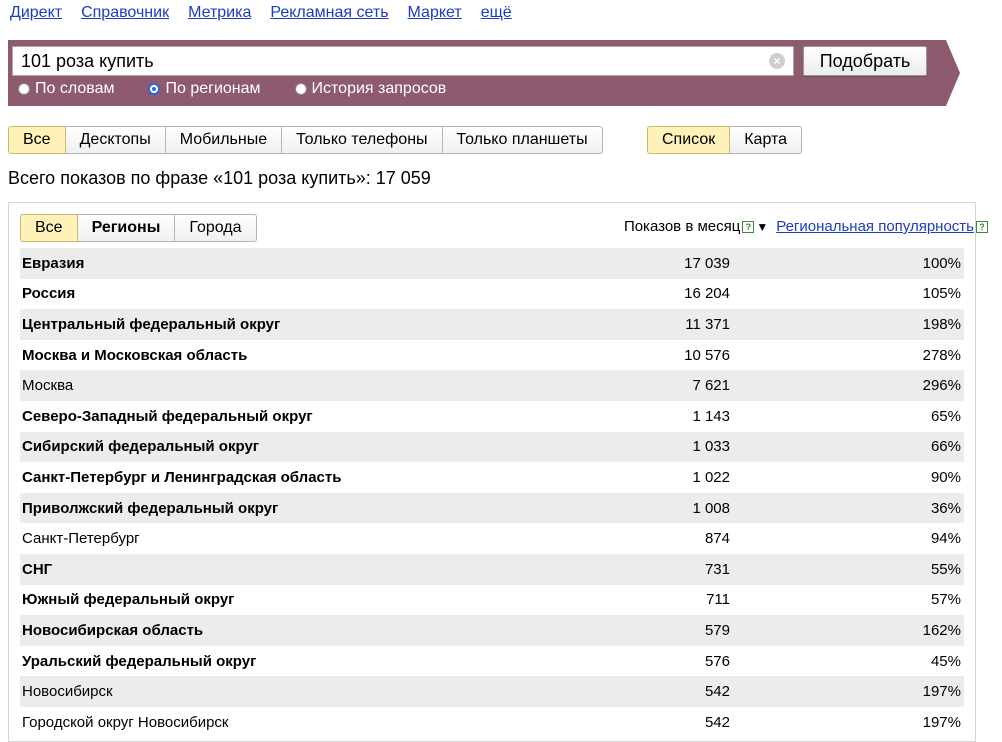  What do you see at coordinates (522, 140) in the screenshot?
I see `device-tab-tablets: Только планшеты` at bounding box center [522, 140].